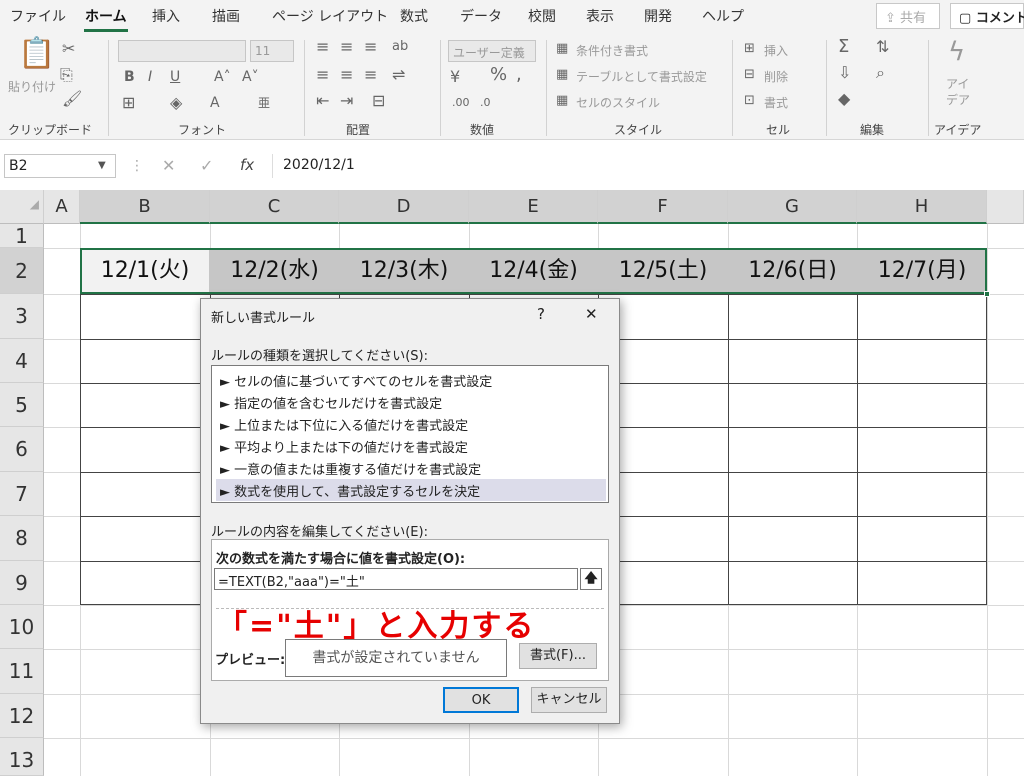 The image size is (1024, 776). Describe the element at coordinates (411, 380) in the screenshot. I see `list-item: ► セルの値に基づいてすべてのセルを書式設定` at that location.